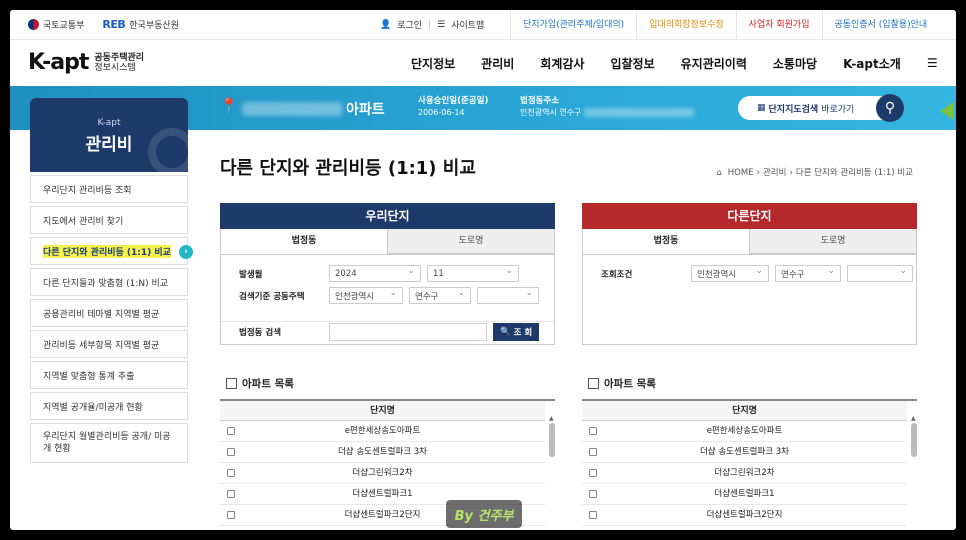 This screenshot has width=966, height=540. I want to click on approval-date-block: 사용승인일(준공일) 2006-06-14, so click(453, 106).